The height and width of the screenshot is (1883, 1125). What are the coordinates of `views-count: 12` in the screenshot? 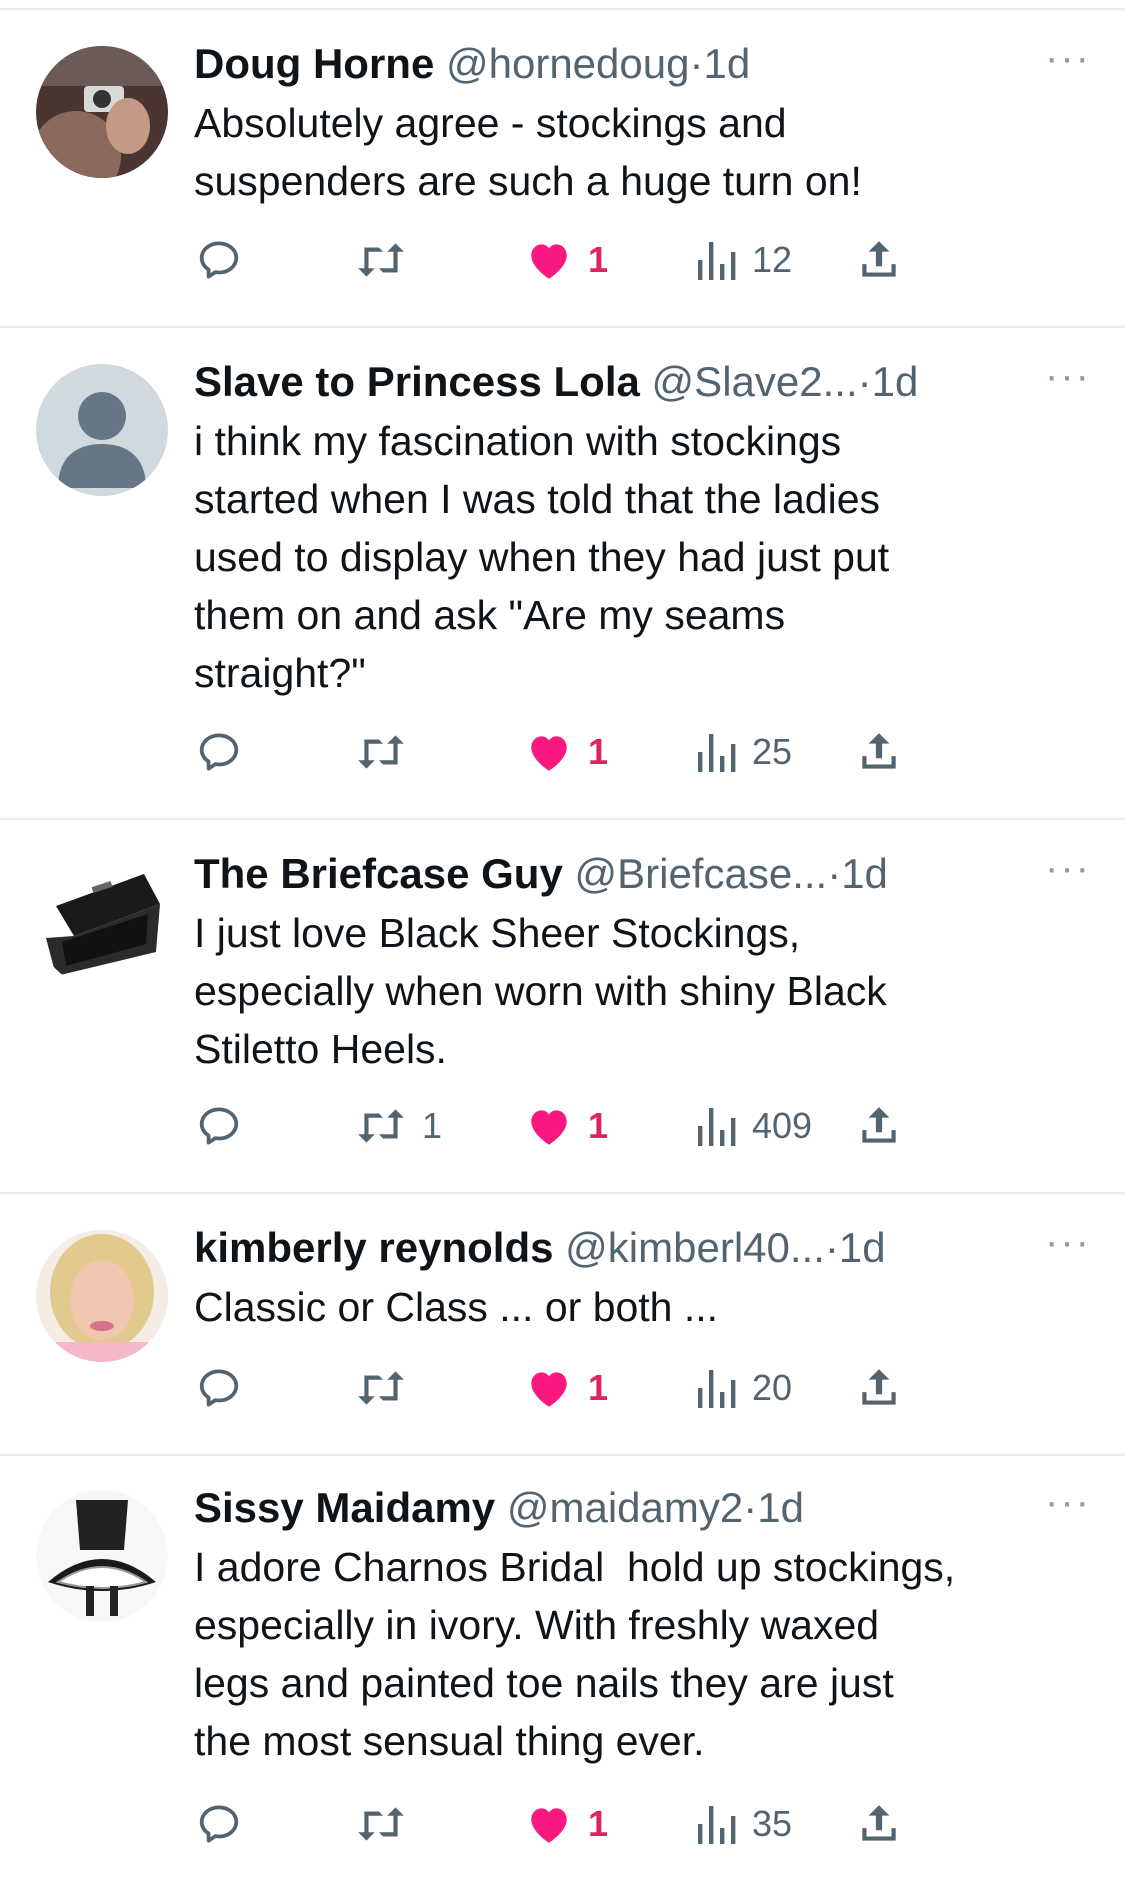 It's located at (772, 259).